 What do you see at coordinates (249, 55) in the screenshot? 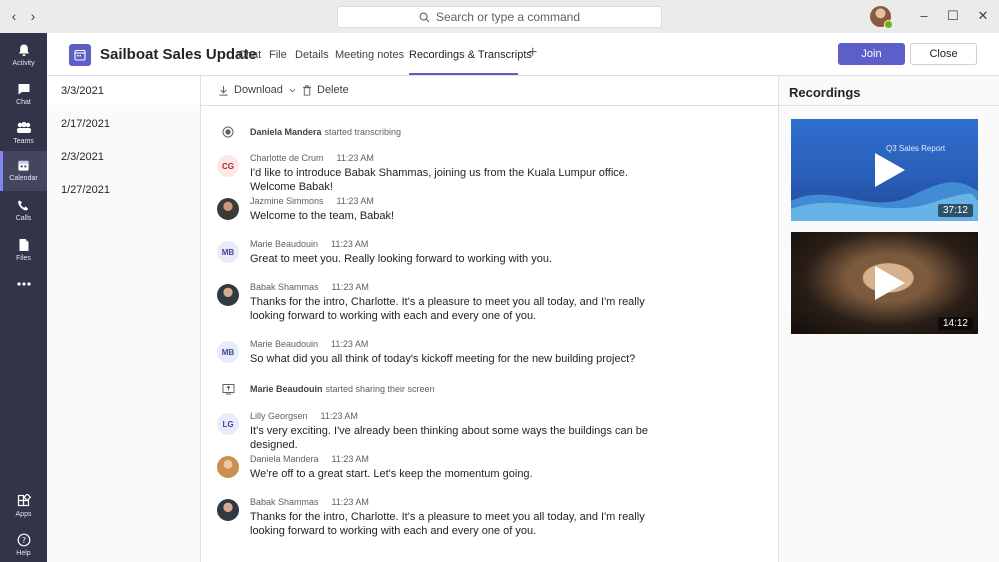
I see `tab-chat: Chat` at bounding box center [249, 55].